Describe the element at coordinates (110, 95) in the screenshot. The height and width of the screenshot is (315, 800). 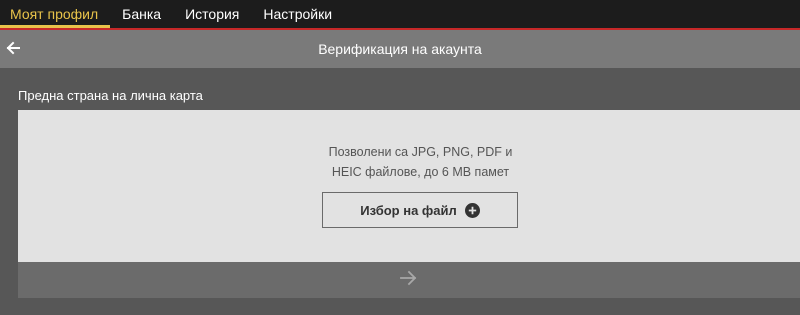
I see `section-label: Предна страна на лична карта` at that location.